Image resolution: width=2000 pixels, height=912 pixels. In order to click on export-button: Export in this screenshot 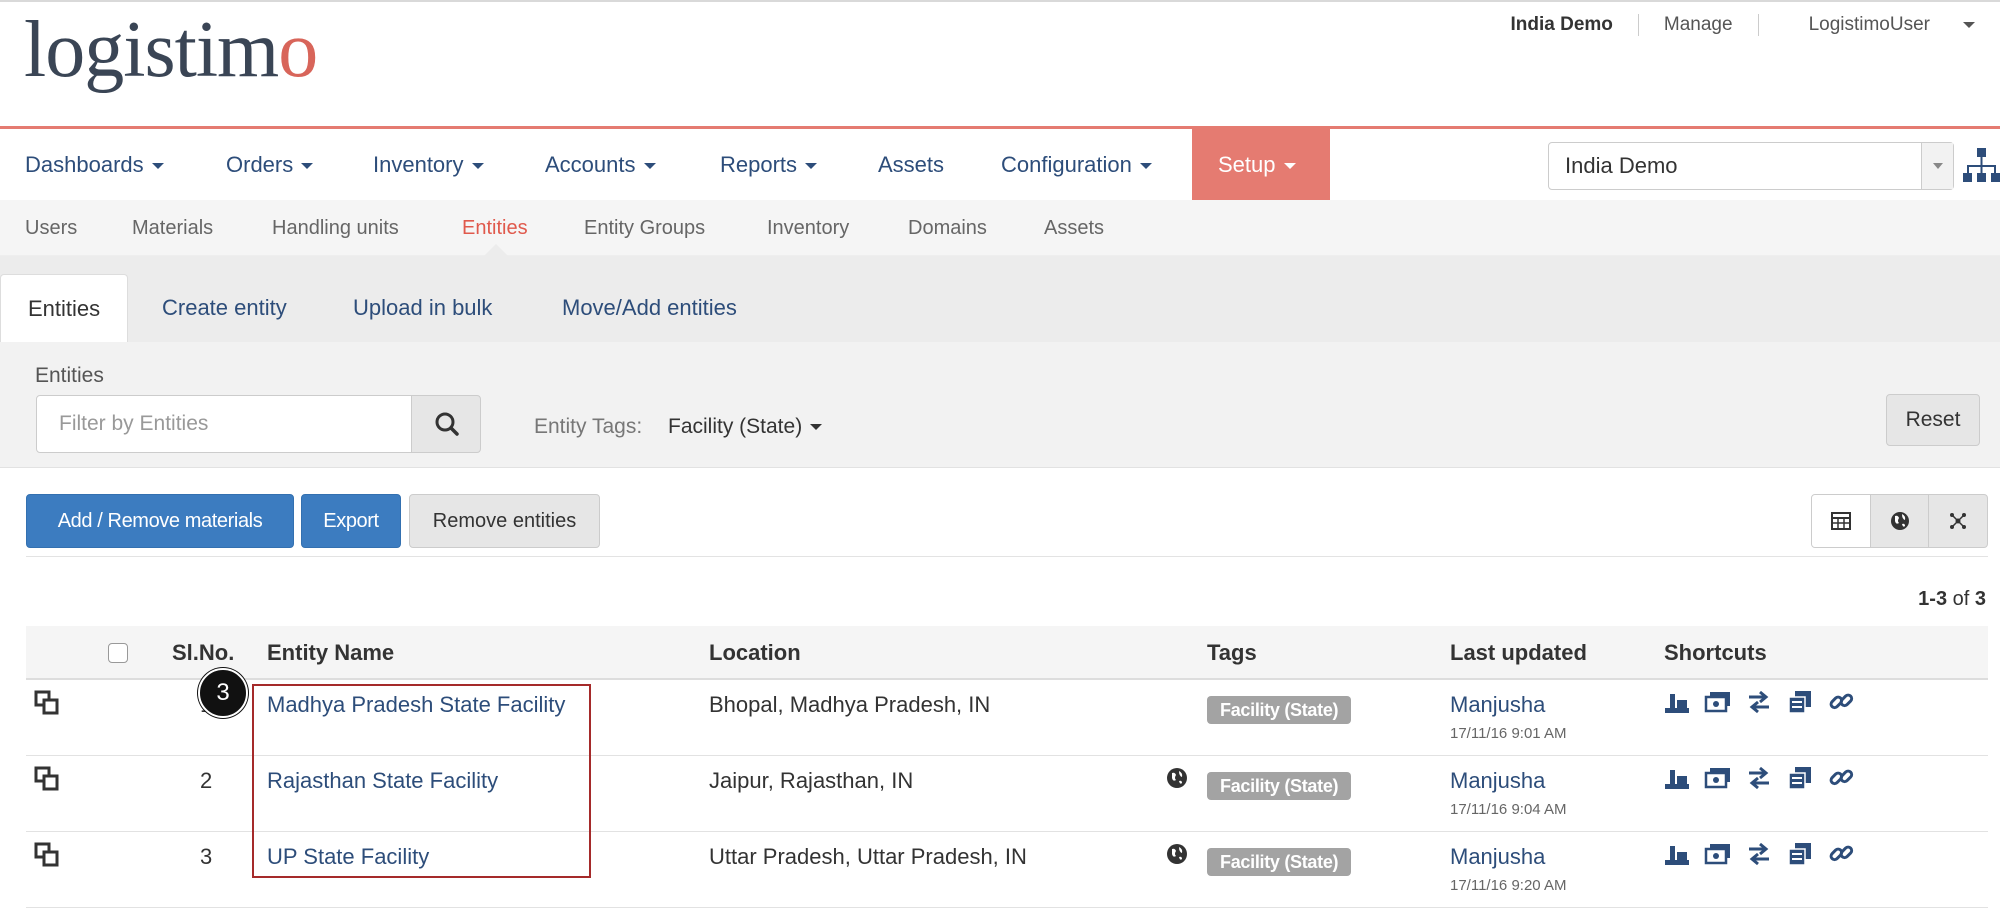, I will do `click(351, 521)`.